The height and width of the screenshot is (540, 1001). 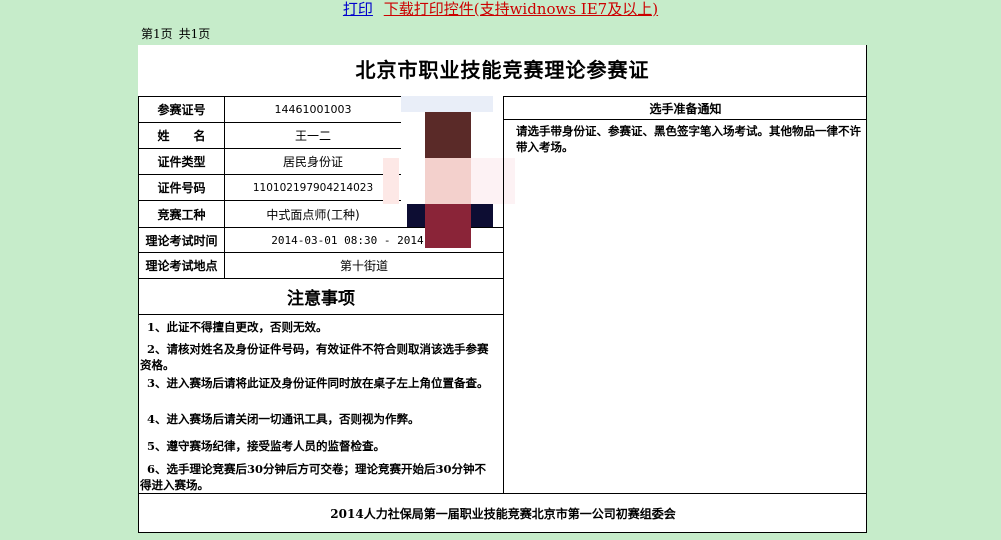 I want to click on rule-item: 4、进入赛场后请关闭一切通讯工具，否则视为作弊。, so click(x=283, y=419).